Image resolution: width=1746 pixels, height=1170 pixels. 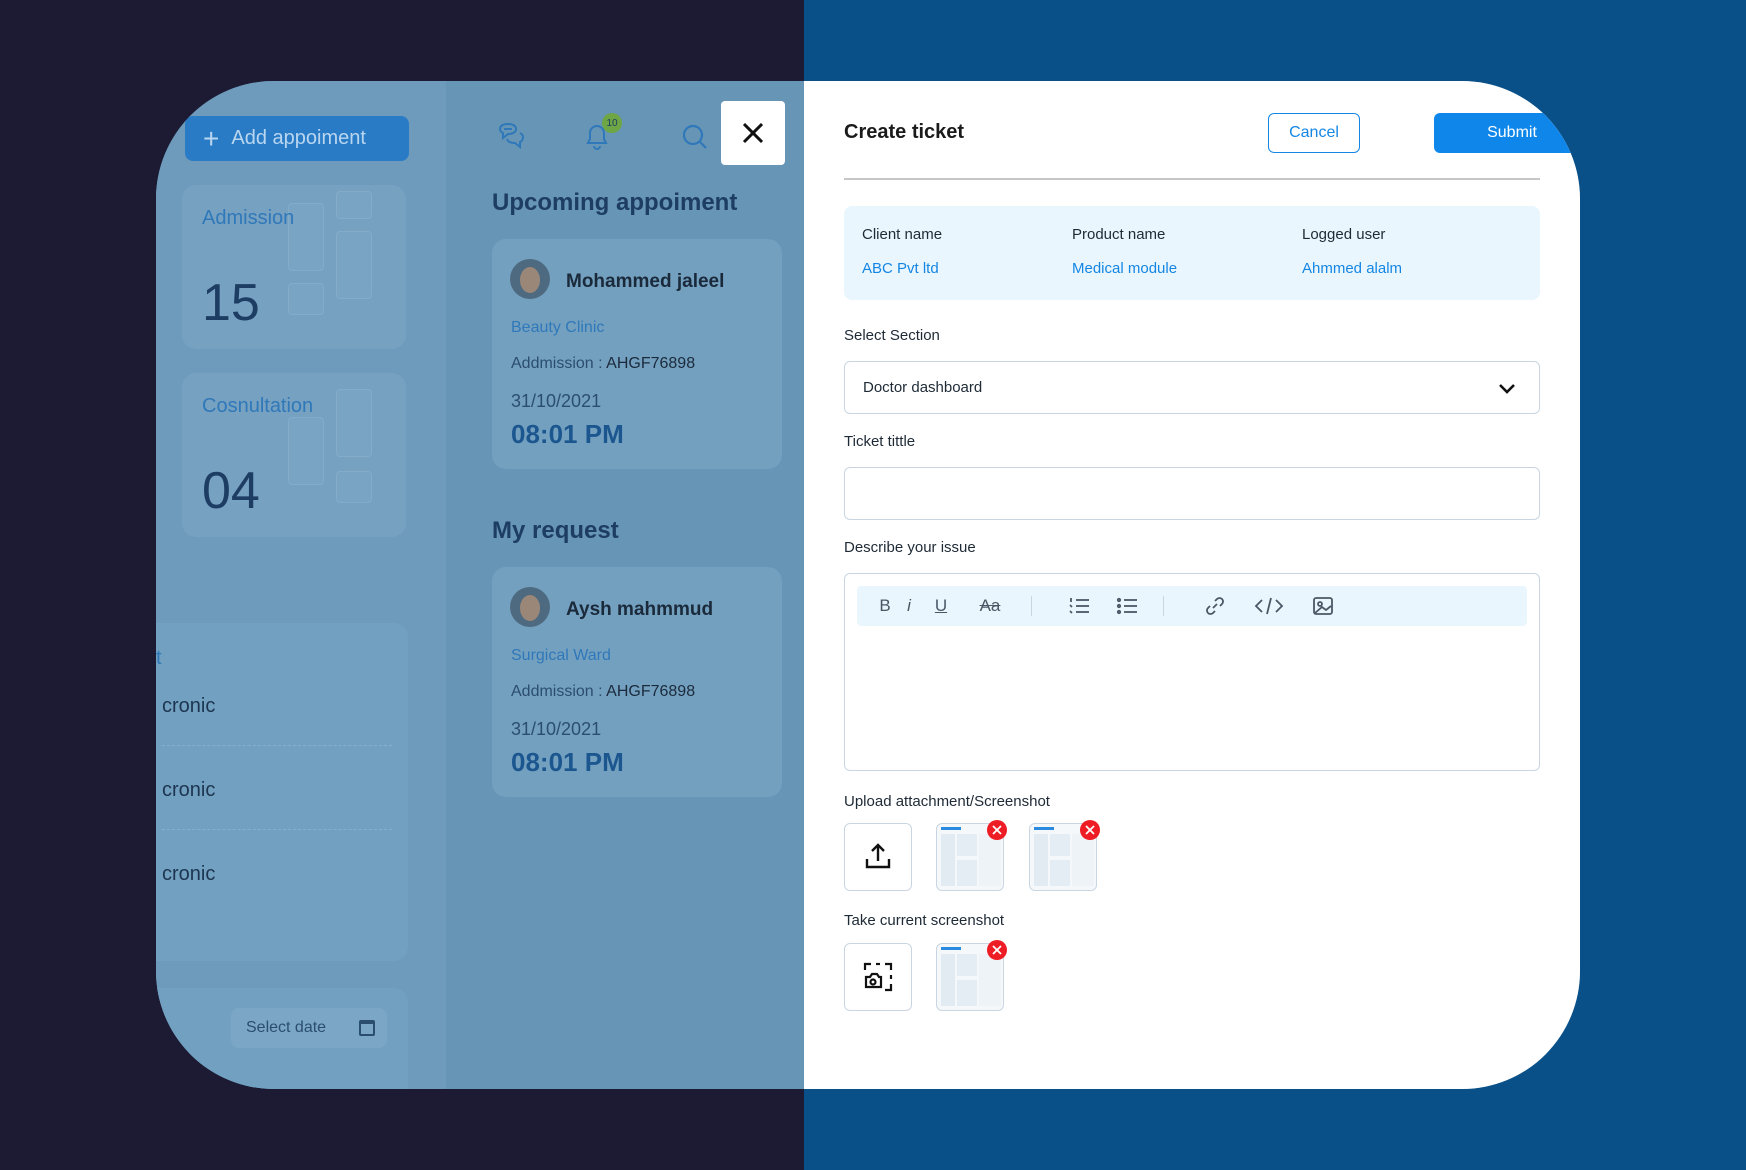 I want to click on description-editor: B i U Aa, so click(x=1192, y=672).